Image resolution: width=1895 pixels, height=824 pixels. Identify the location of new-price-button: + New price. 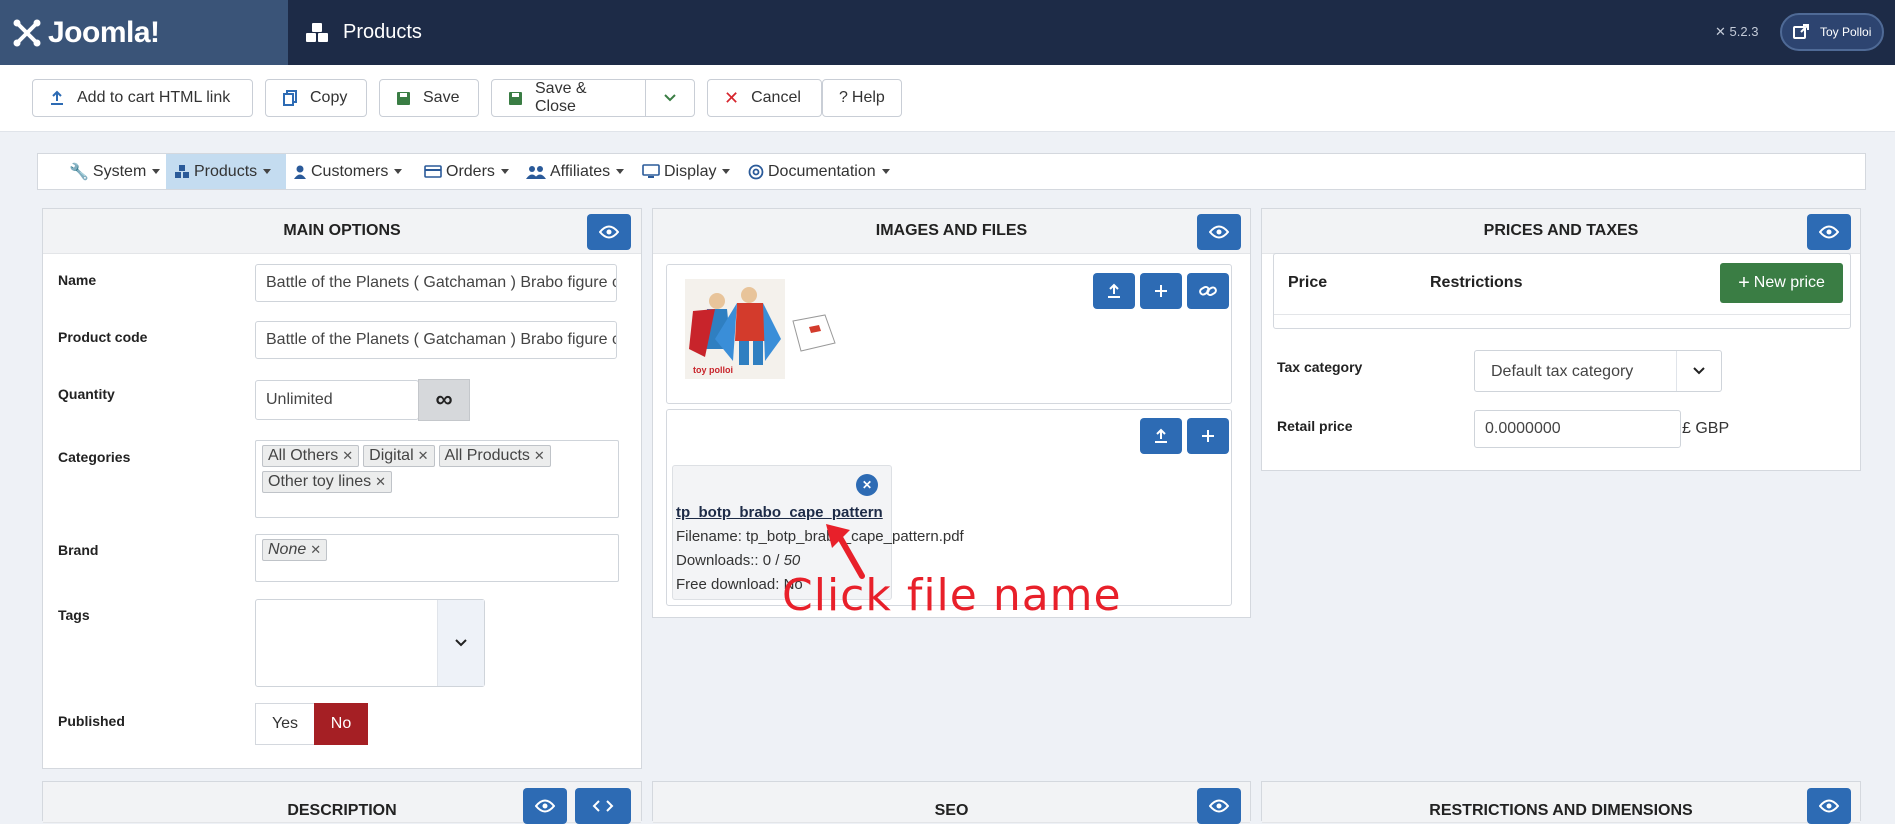
(1781, 283).